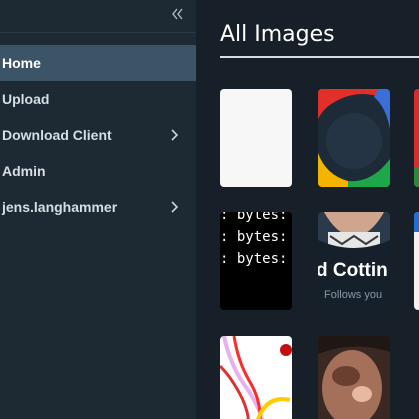 Image resolution: width=419 pixels, height=419 pixels. What do you see at coordinates (98, 171) in the screenshot?
I see `sidebar-item-admin: Admin` at bounding box center [98, 171].